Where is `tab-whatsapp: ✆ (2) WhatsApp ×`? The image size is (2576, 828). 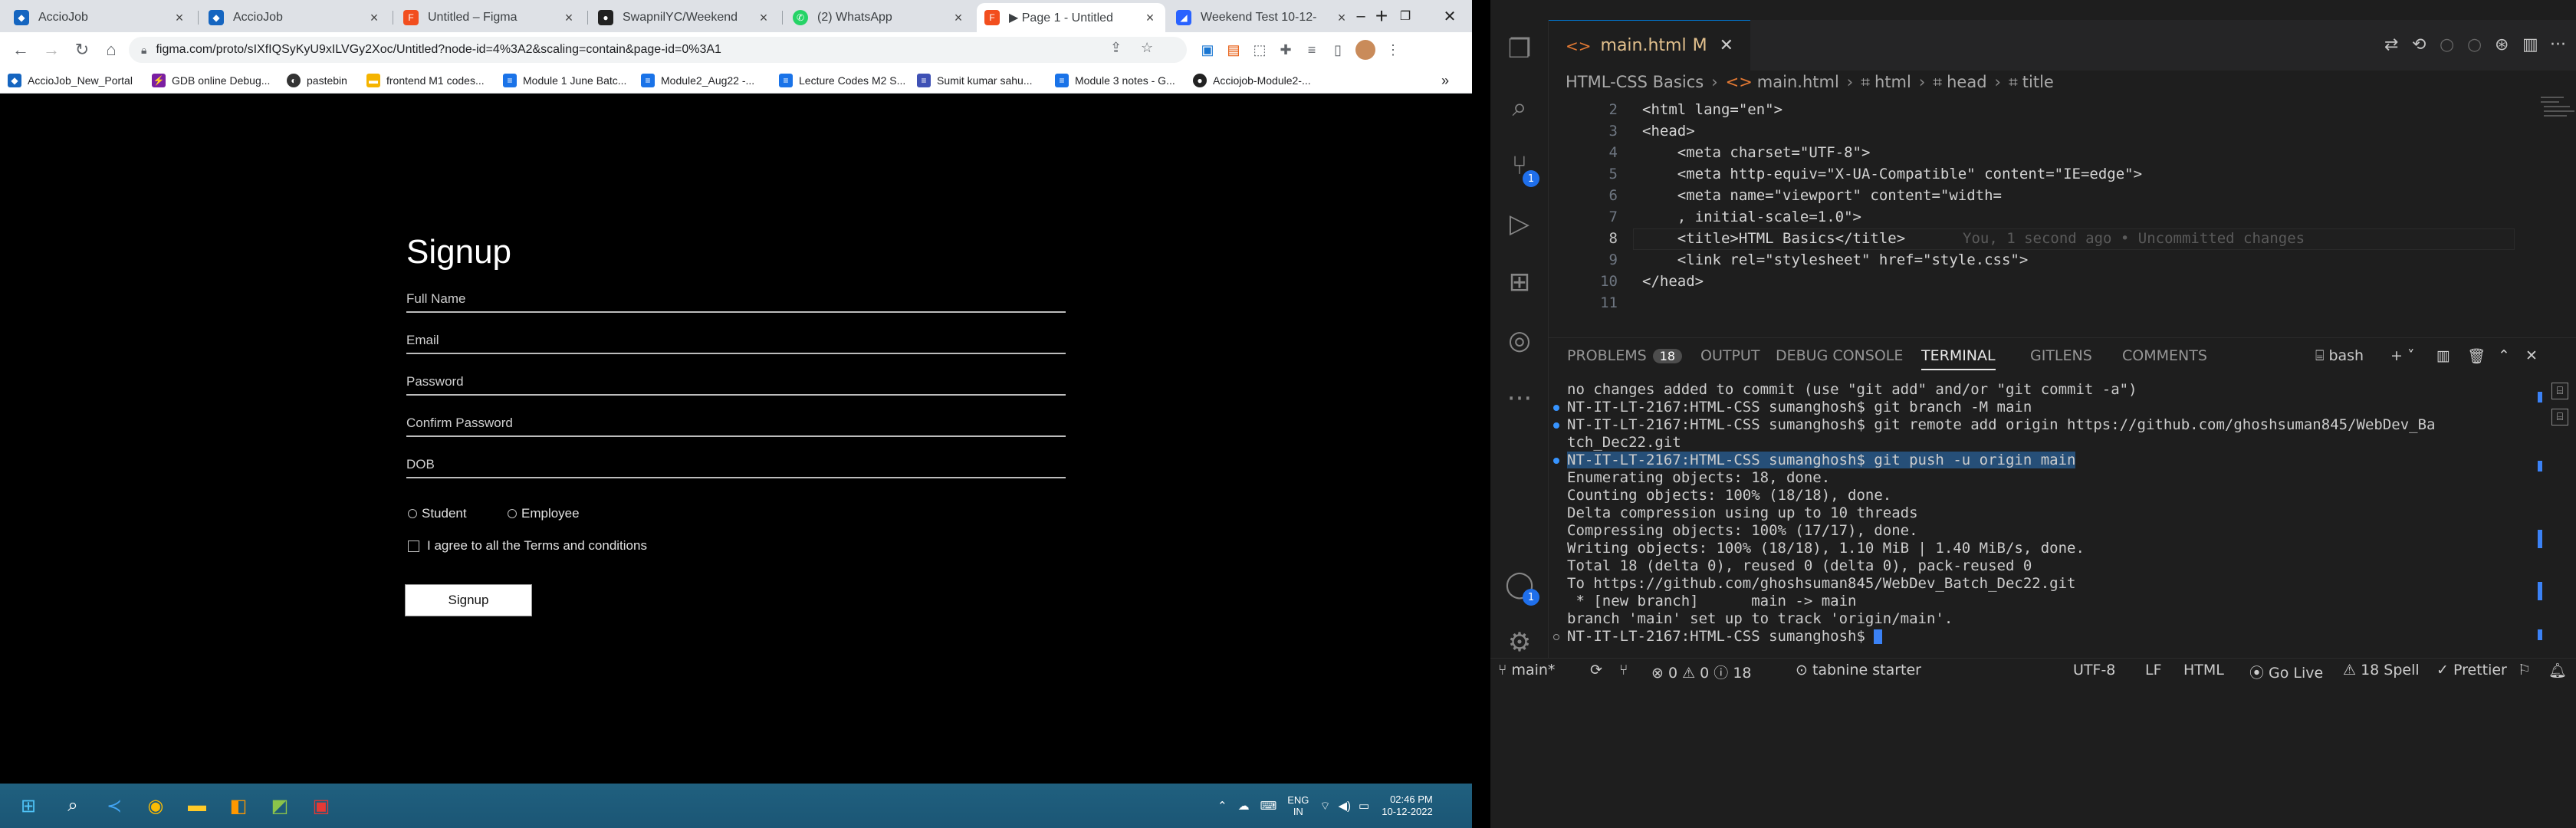
tab-whatsapp: ✆ (2) WhatsApp × is located at coordinates (879, 17).